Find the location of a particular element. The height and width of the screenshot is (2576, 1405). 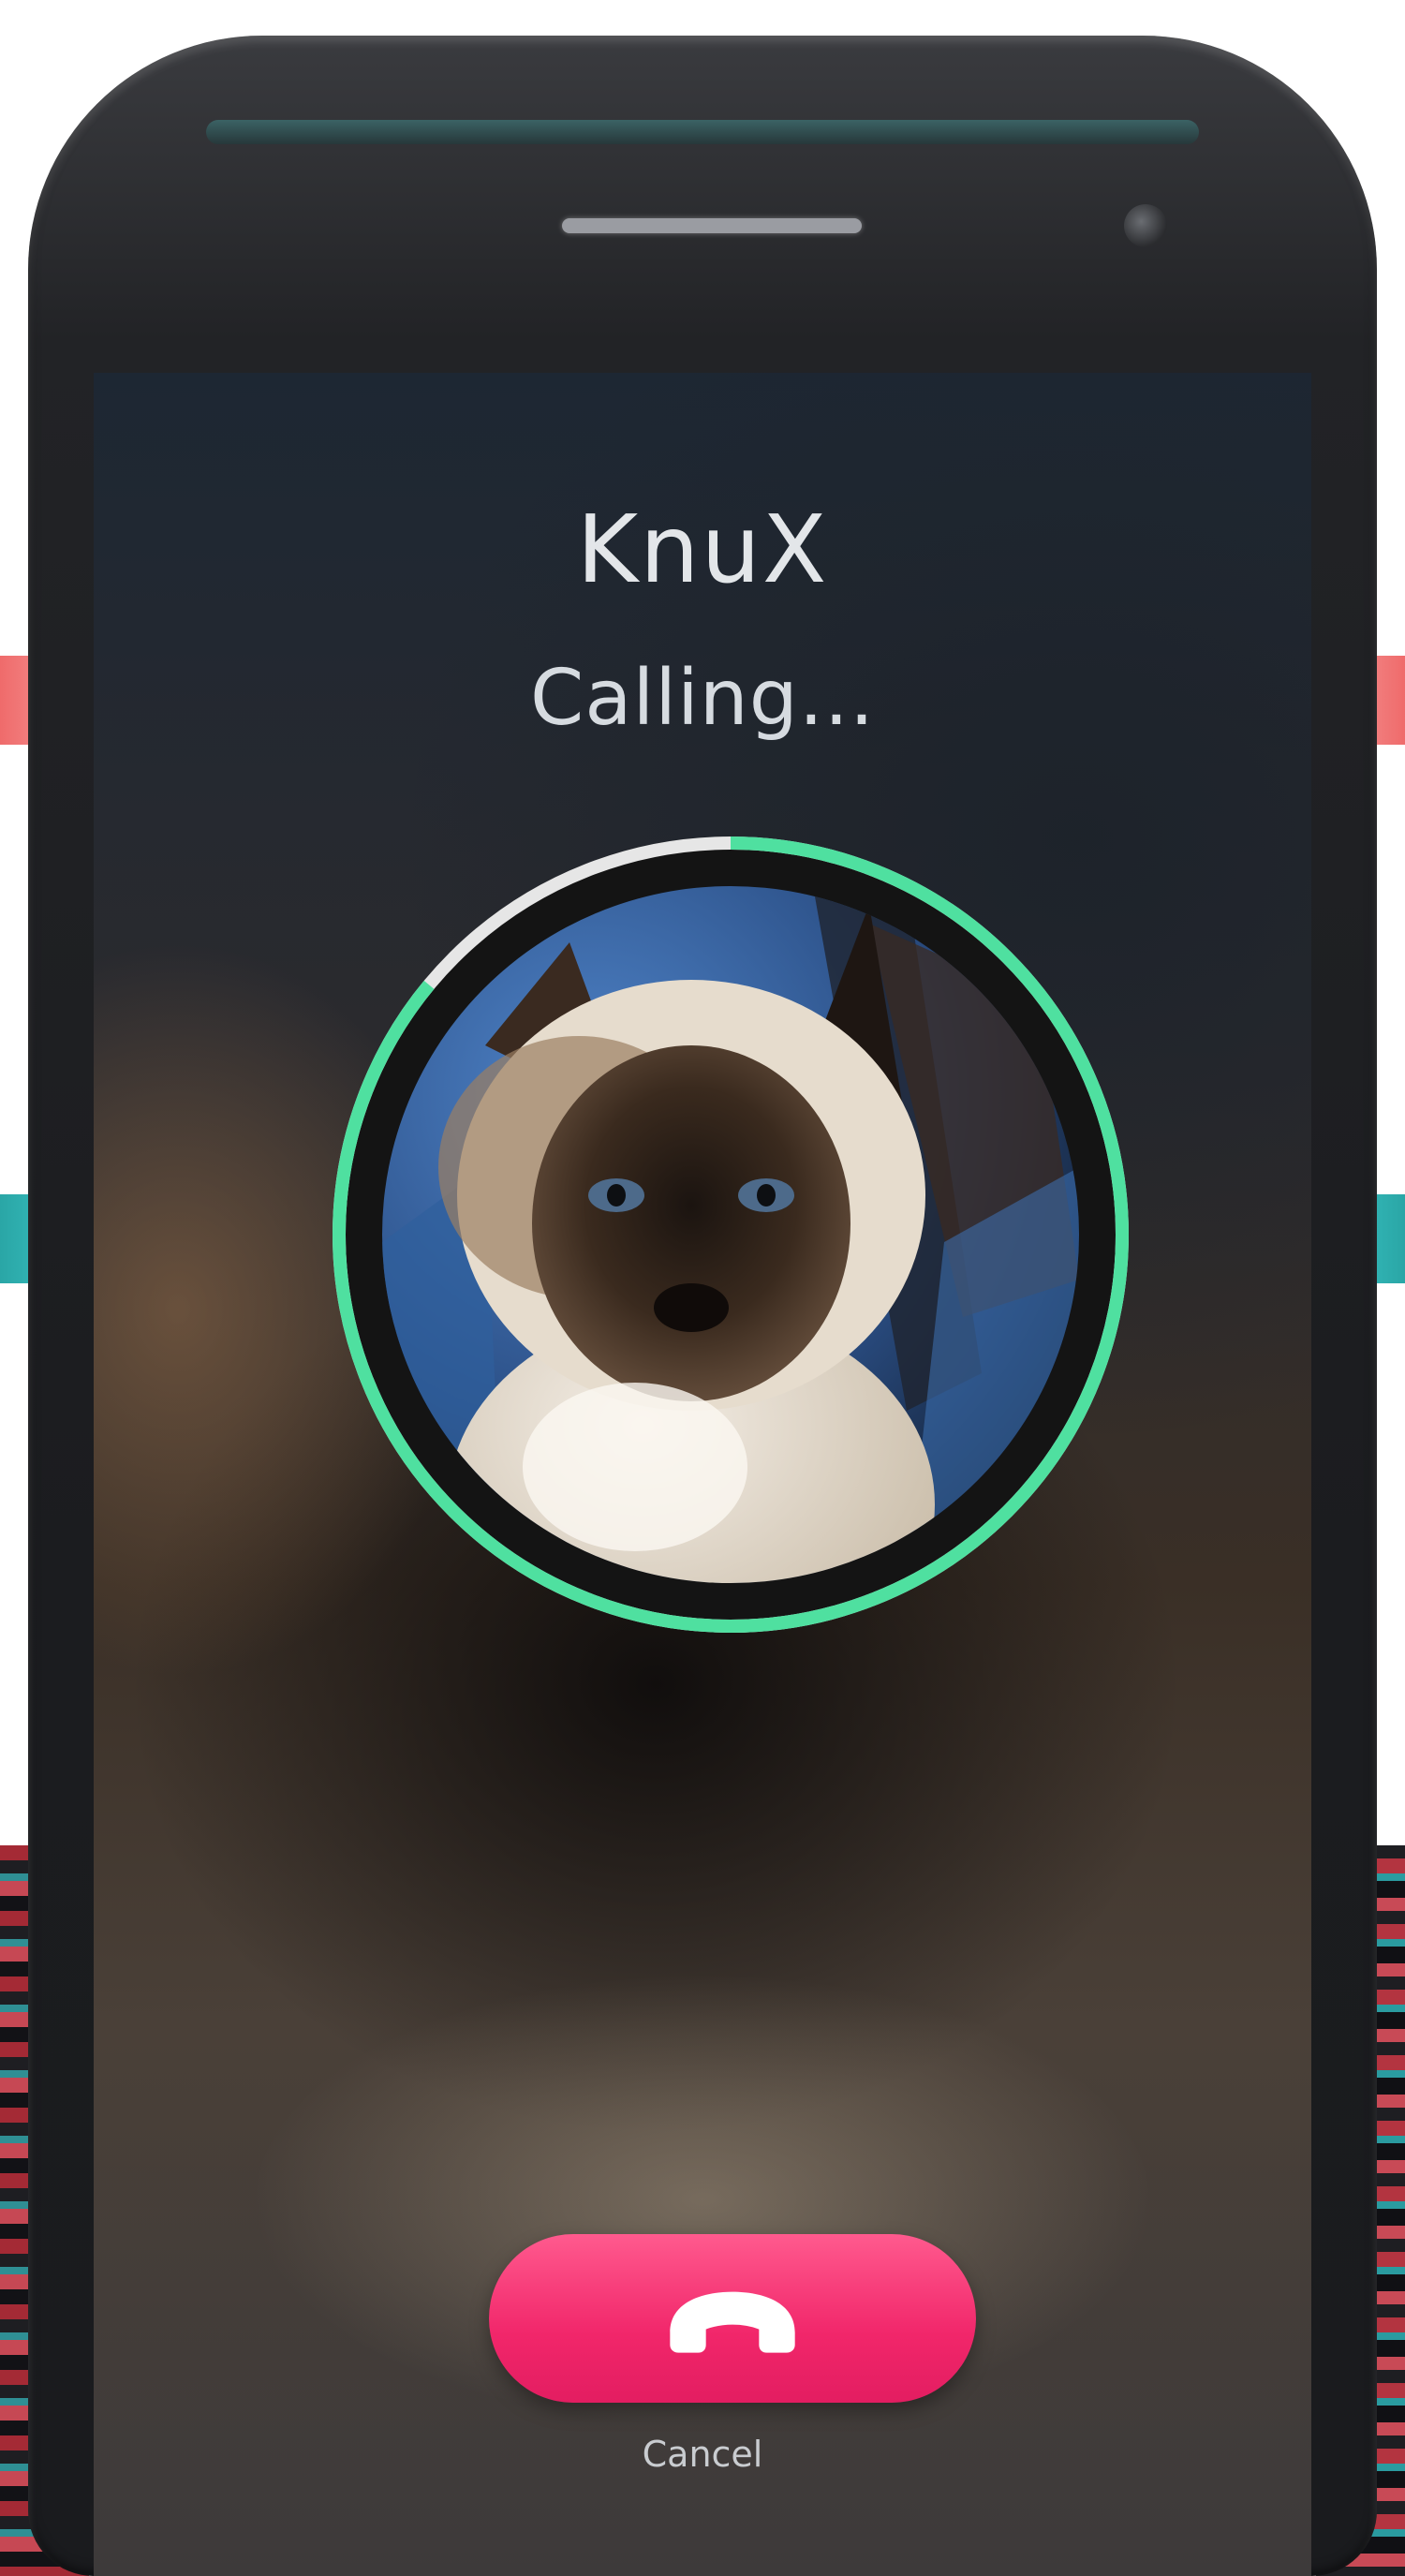

earpiece-speaker is located at coordinates (712, 226).